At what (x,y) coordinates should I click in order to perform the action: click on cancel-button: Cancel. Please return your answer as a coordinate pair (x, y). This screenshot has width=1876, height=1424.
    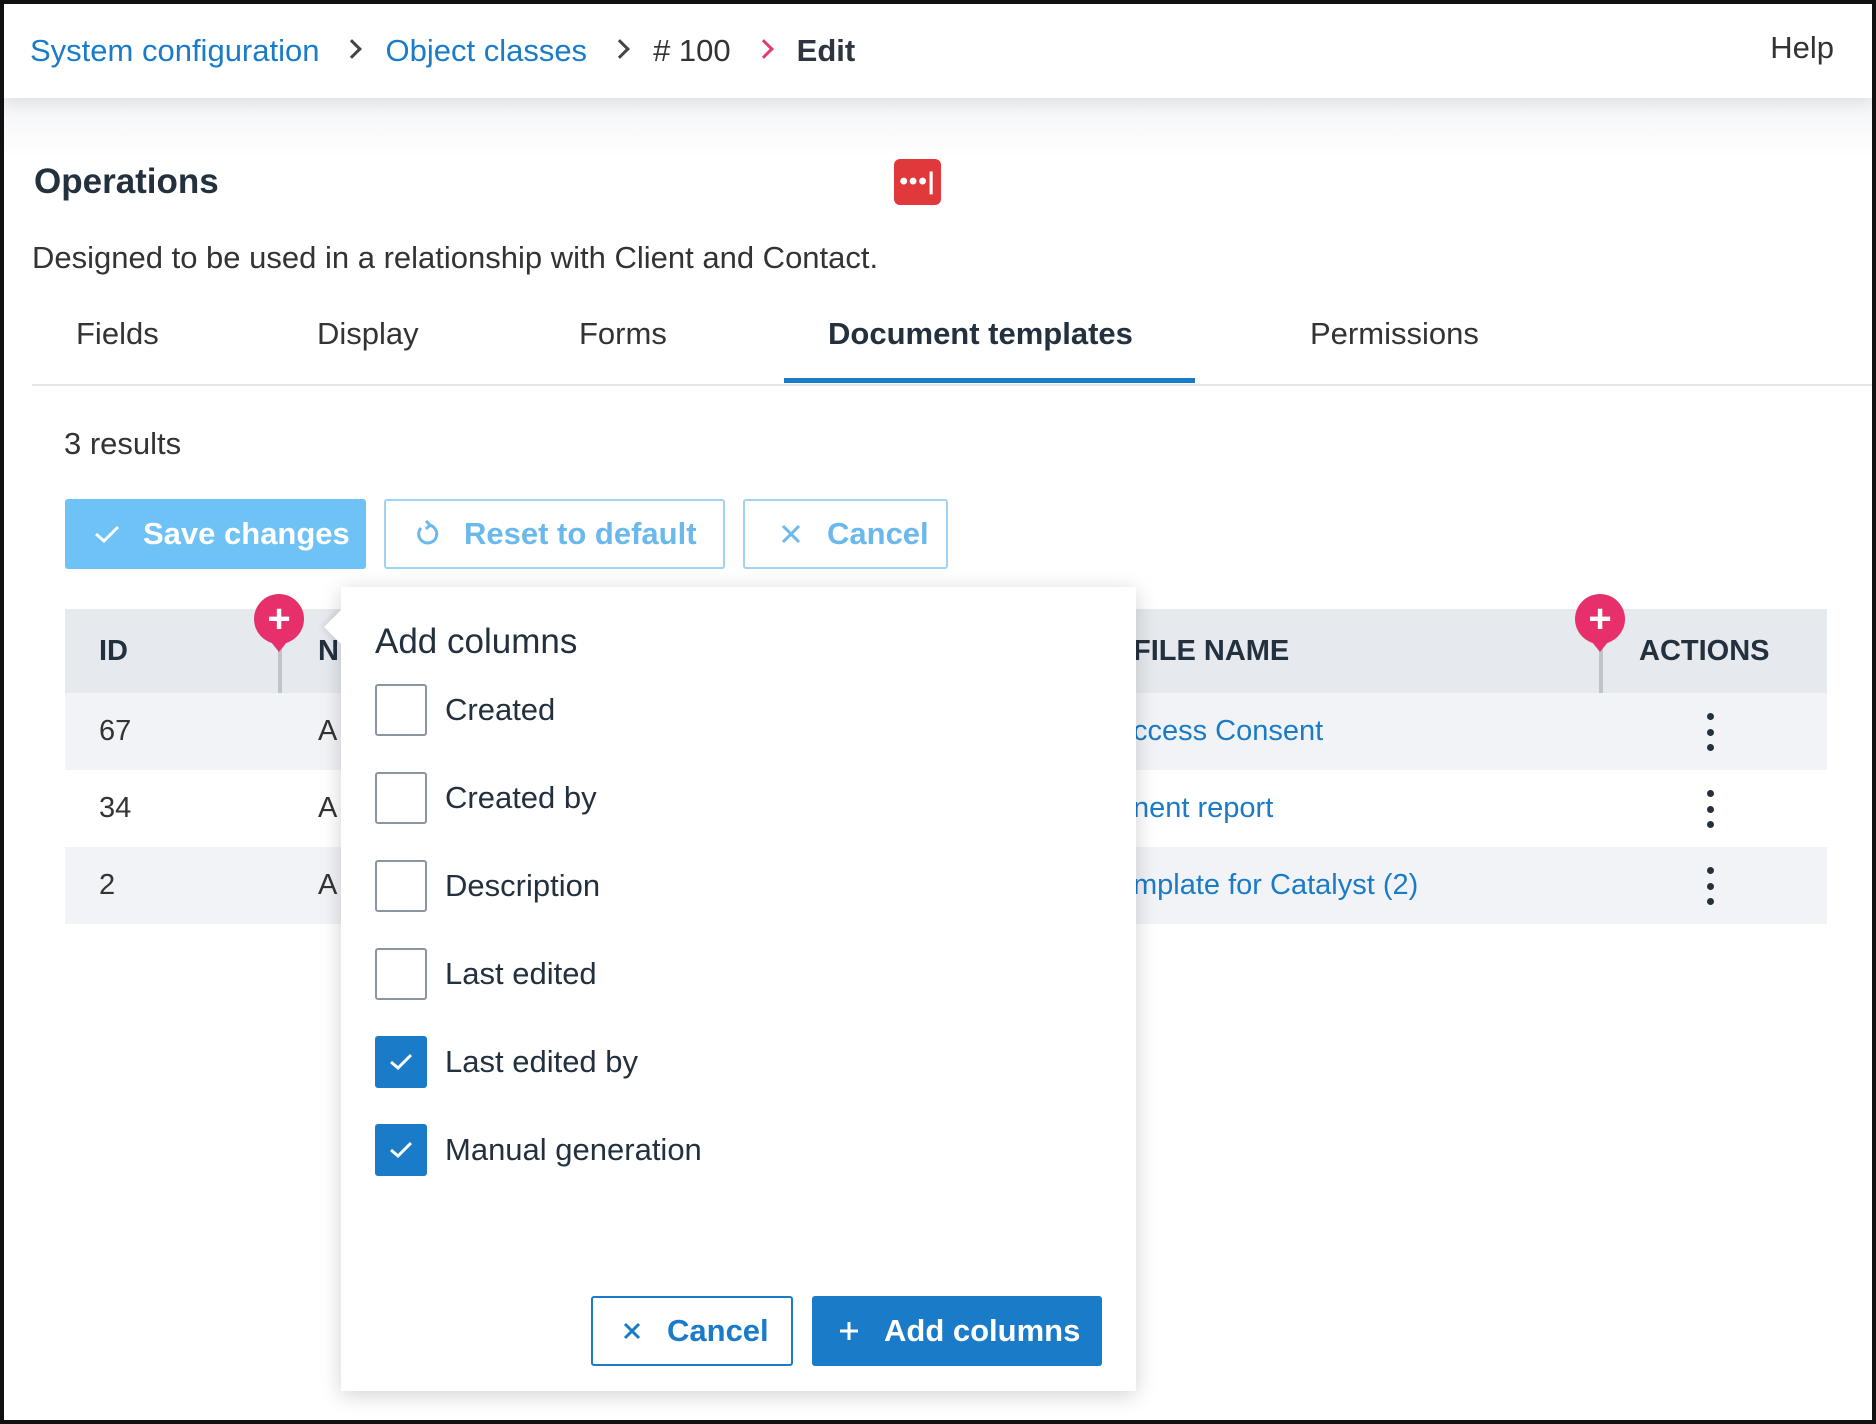
    Looking at the image, I should click on (845, 534).